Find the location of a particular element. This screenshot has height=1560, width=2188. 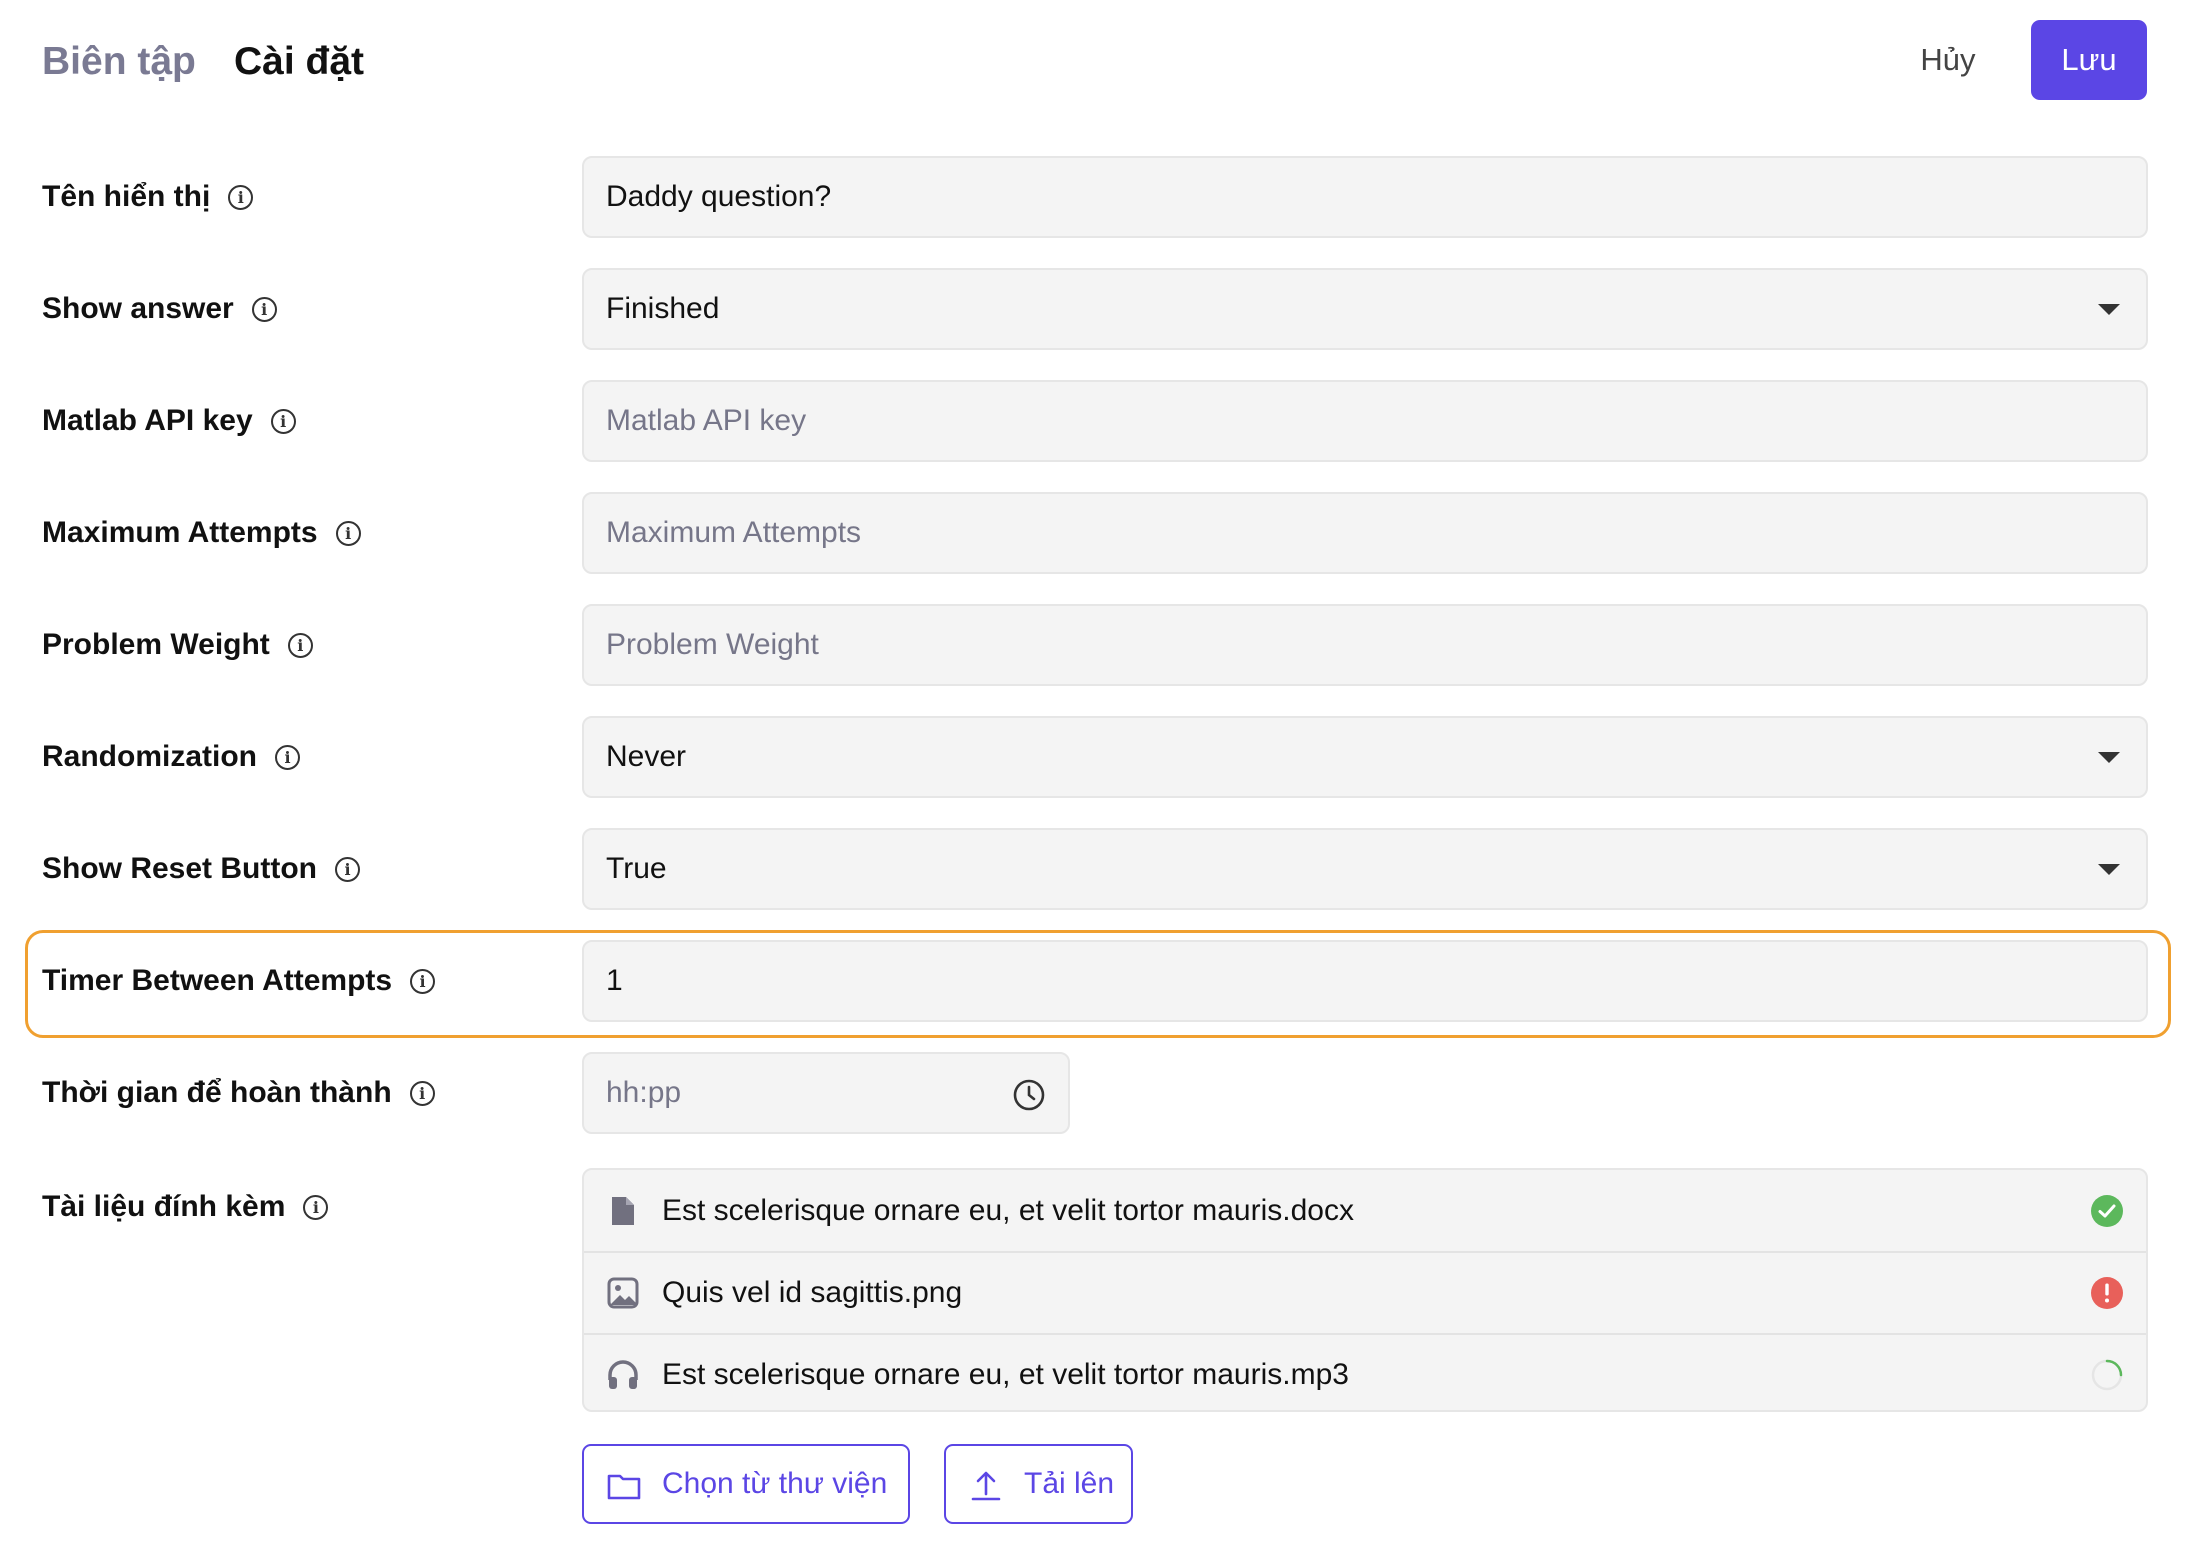

success-check-icon is located at coordinates (2107, 1211).